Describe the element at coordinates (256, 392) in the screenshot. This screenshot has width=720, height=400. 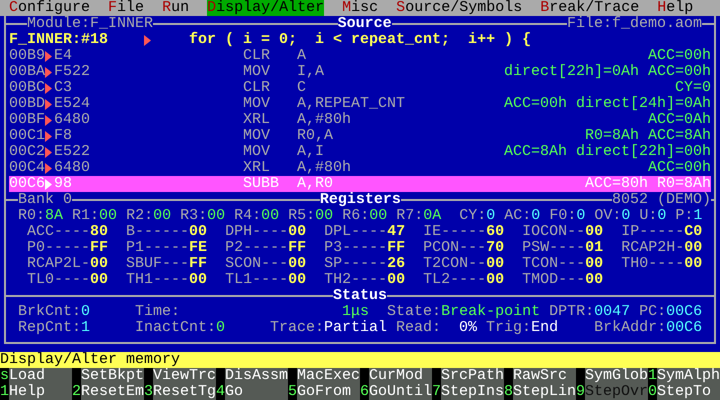
I see `function-key: Go` at that location.